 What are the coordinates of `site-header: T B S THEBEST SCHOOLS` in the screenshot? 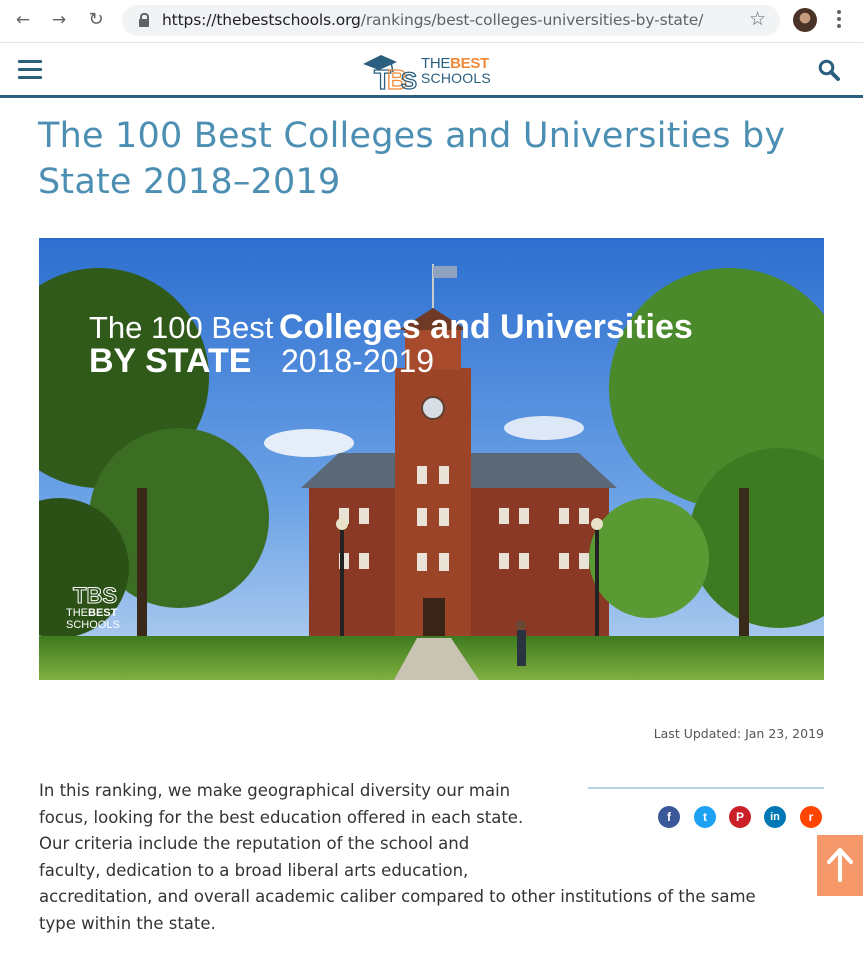 It's located at (431, 70).